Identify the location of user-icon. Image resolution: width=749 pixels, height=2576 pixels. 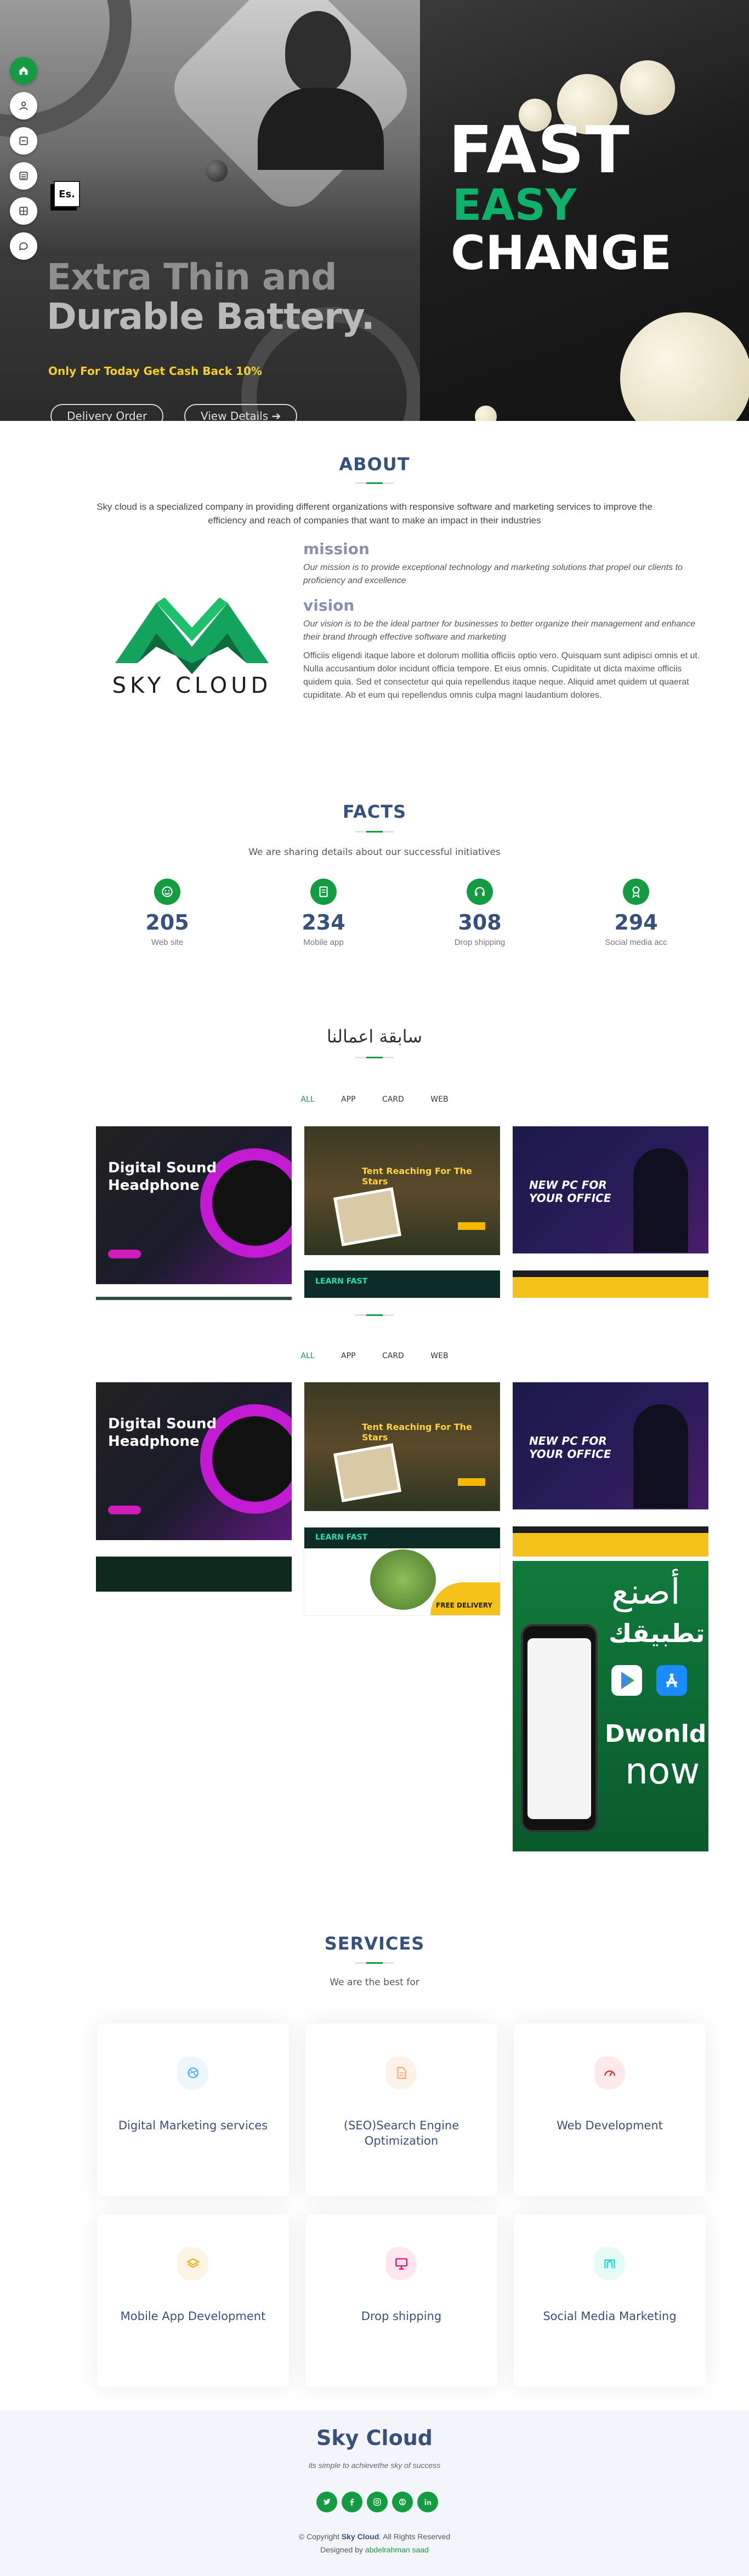
(24, 105).